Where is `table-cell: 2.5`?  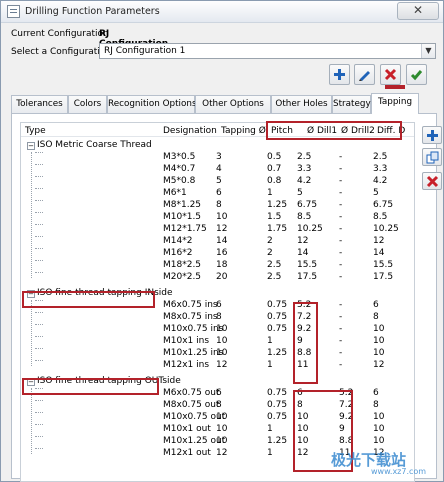 table-cell: 2.5 is located at coordinates (274, 265).